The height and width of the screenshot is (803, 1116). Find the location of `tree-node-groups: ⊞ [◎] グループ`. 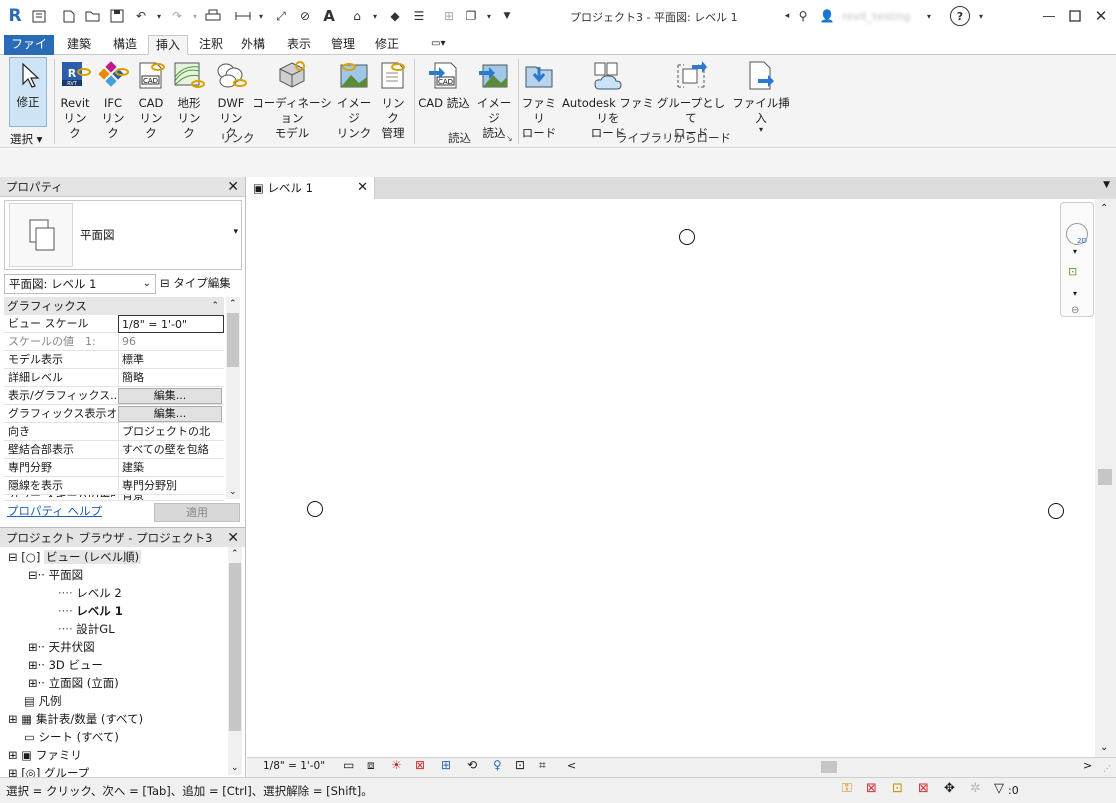

tree-node-groups: ⊞ [◎] グループ is located at coordinates (48, 770).